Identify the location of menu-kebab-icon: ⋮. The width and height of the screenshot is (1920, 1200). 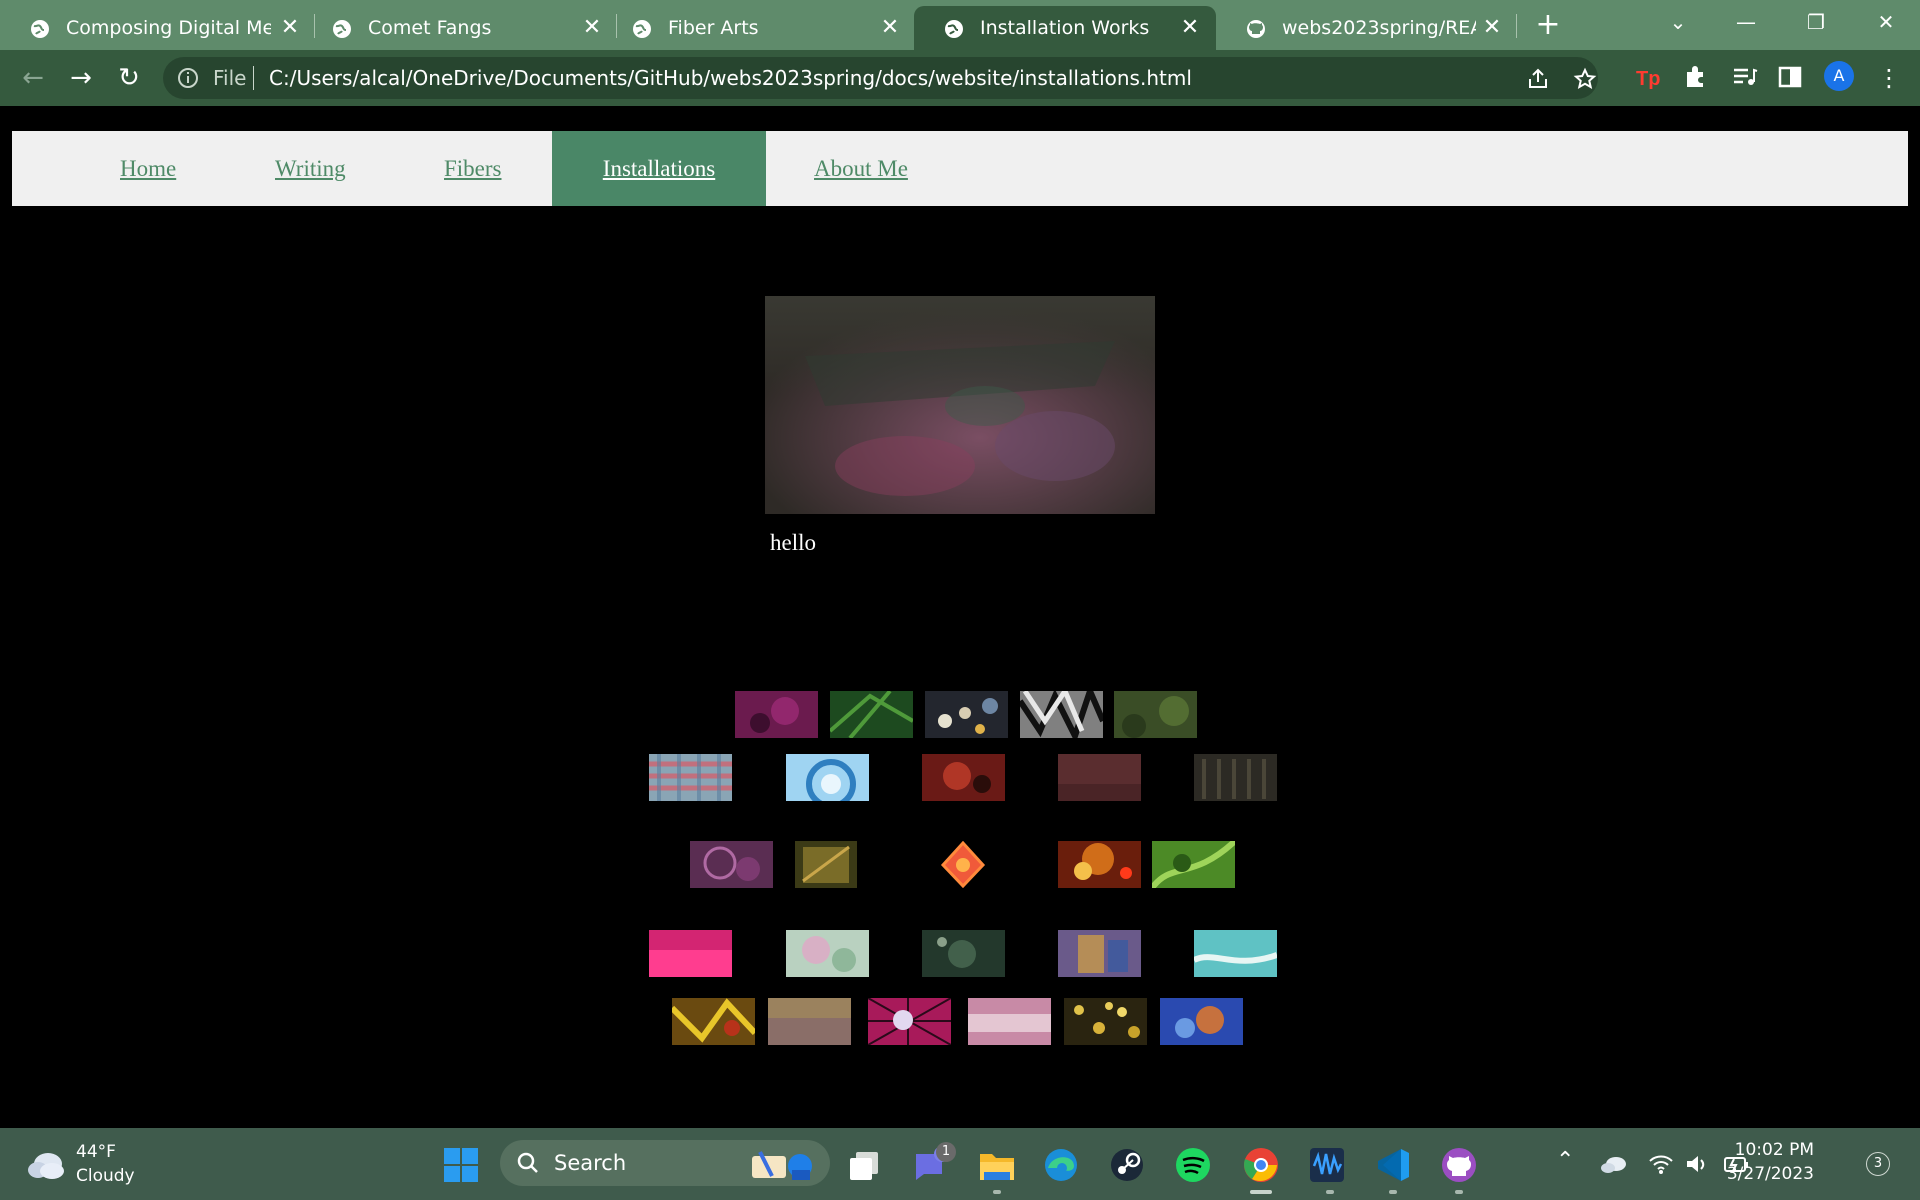
(1889, 79).